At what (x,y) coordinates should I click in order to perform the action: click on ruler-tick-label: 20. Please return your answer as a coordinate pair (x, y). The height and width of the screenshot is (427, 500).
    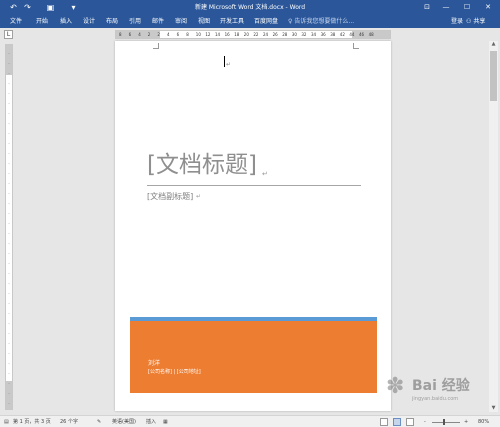
    Looking at the image, I should click on (246, 34).